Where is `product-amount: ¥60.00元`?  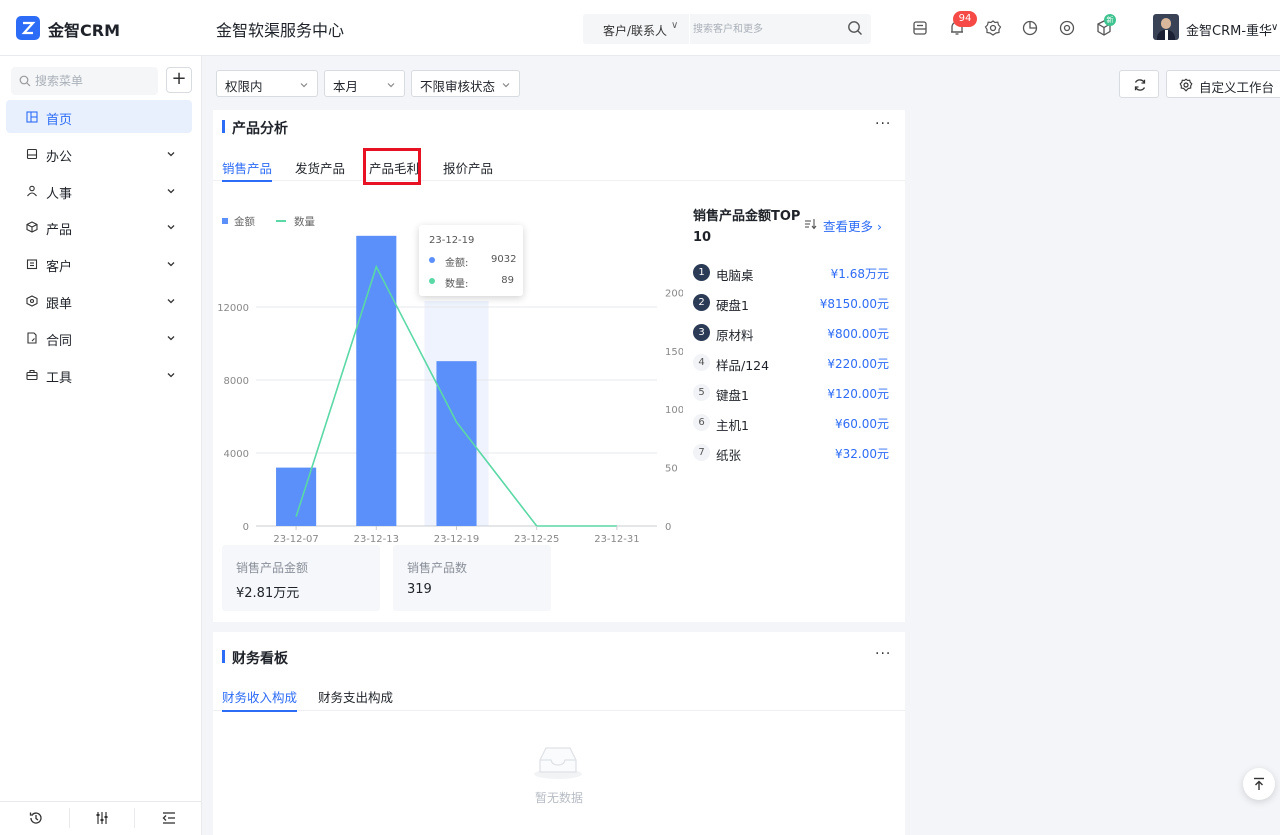 product-amount: ¥60.00元 is located at coordinates (862, 424).